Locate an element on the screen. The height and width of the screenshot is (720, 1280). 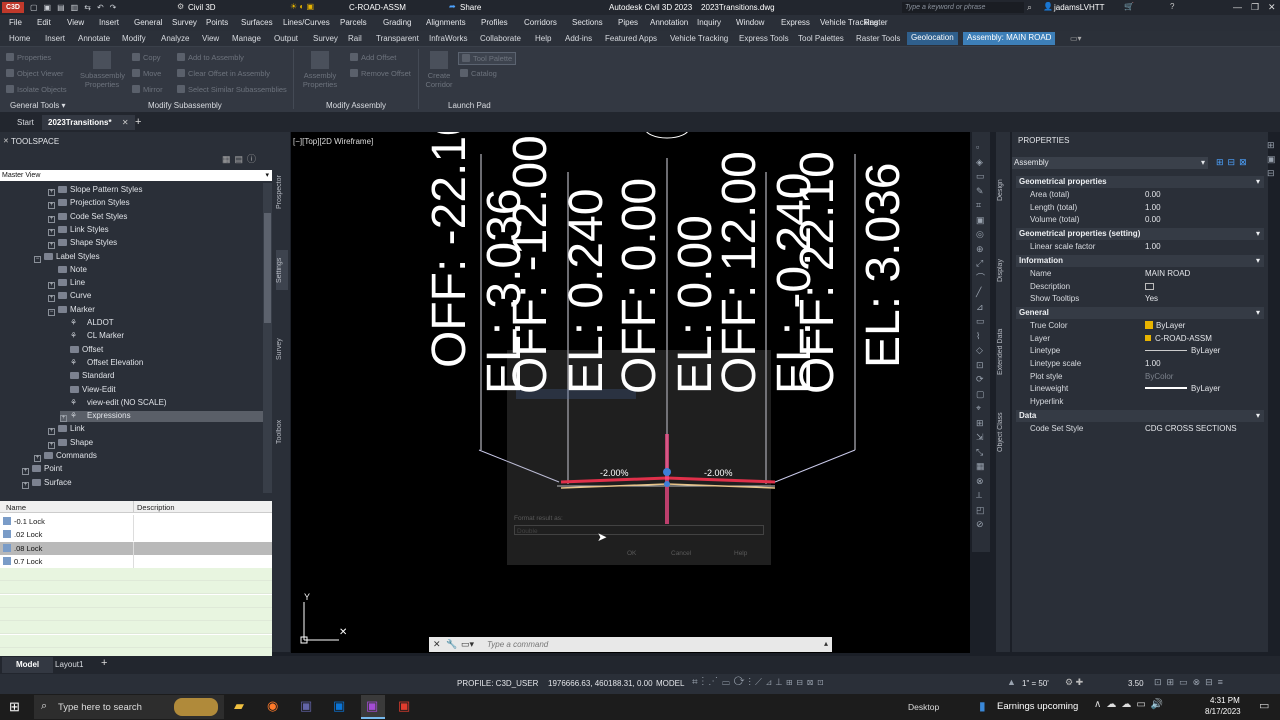
command-line: ✕ 🔧 ▭▾ Type a command ▴ is located at coordinates (630, 644).